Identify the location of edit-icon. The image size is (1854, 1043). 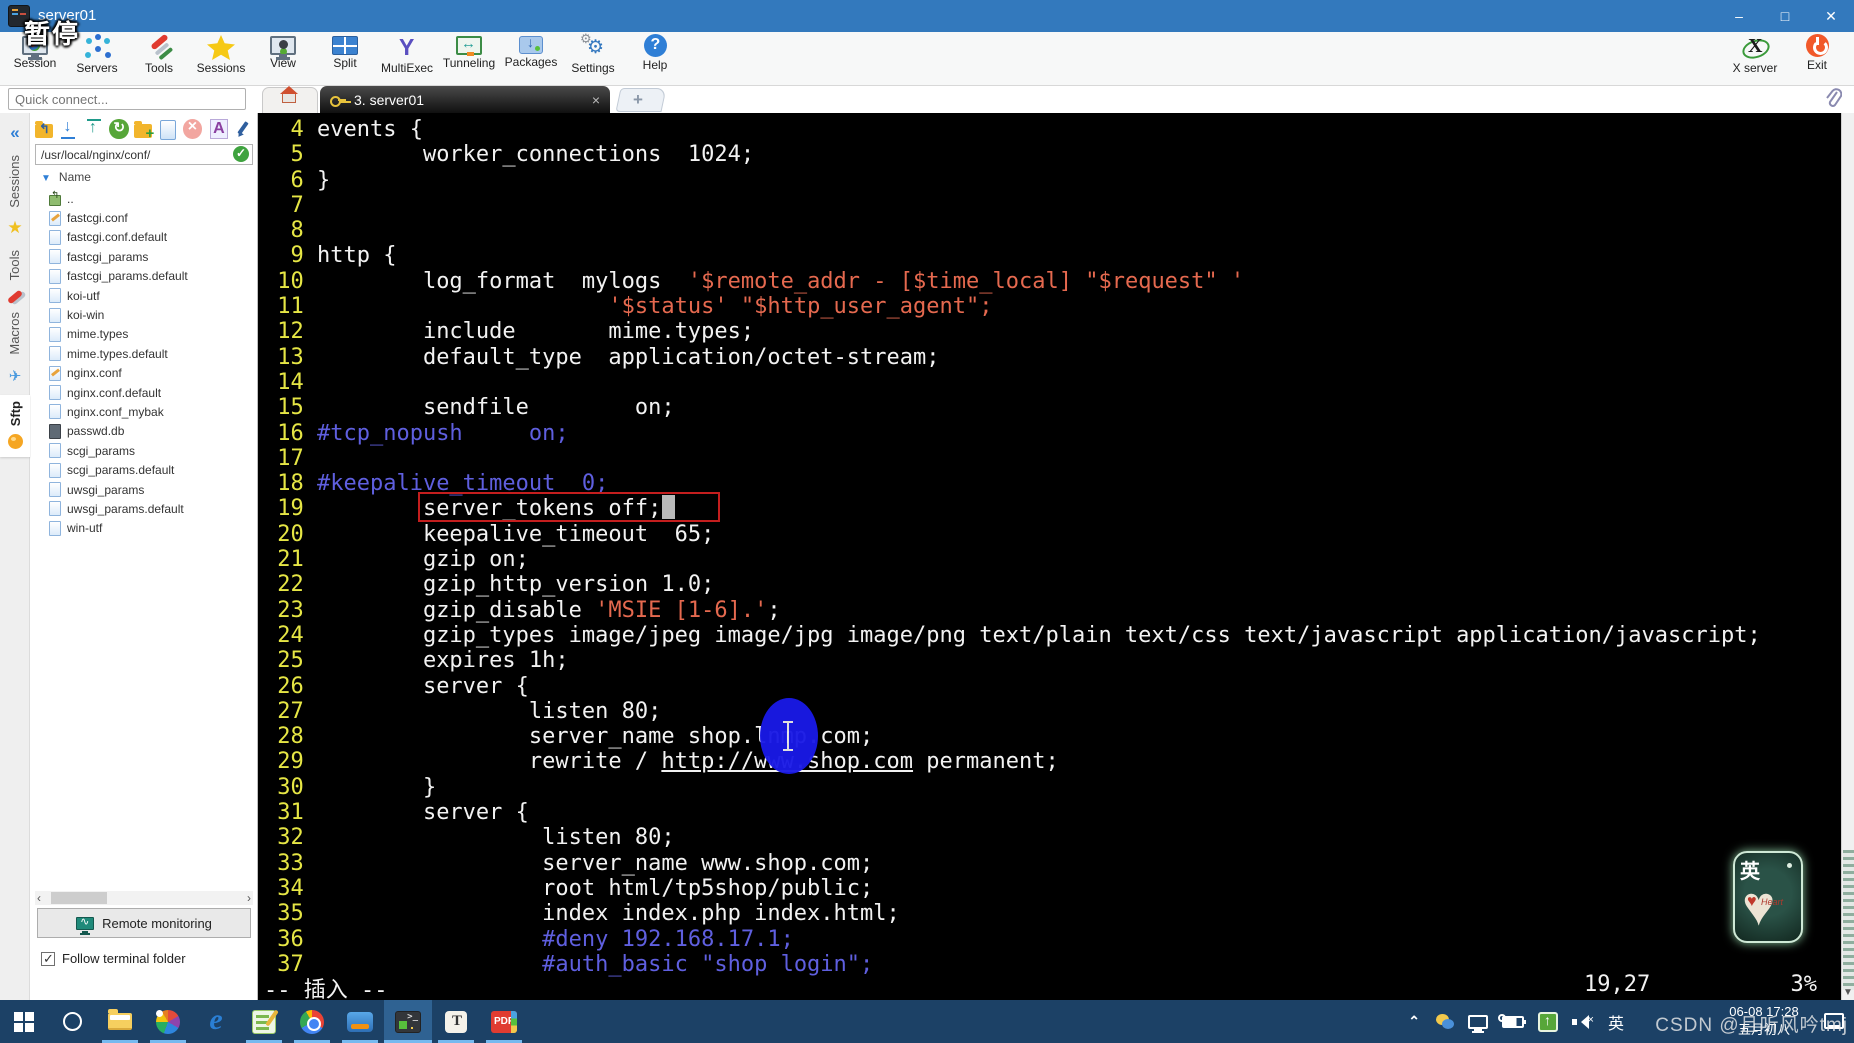
(243, 129).